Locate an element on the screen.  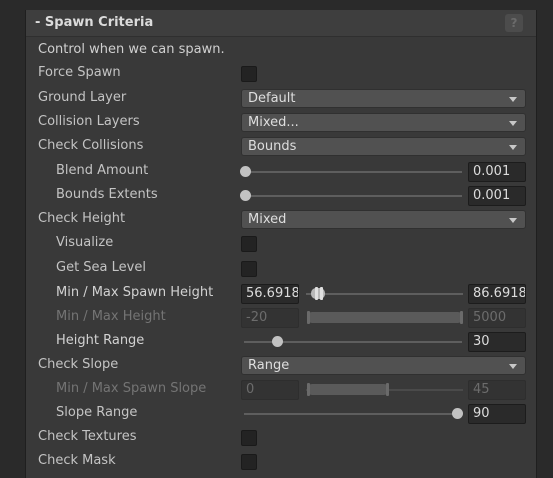
height-max-handle is located at coordinates (461, 317).